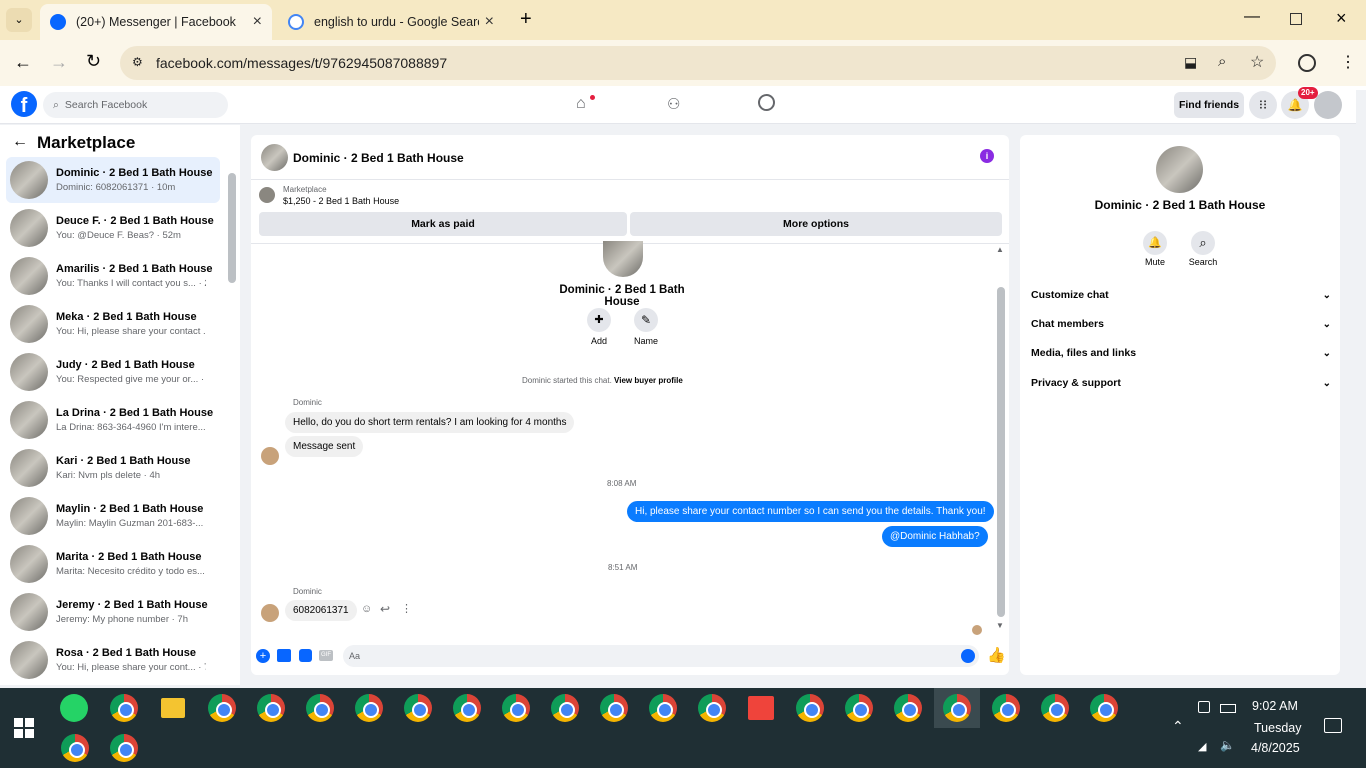 Image resolution: width=1366 pixels, height=768 pixels. Describe the element at coordinates (1000, 625) in the screenshot. I see `scroll-down-icon: ▼` at that location.